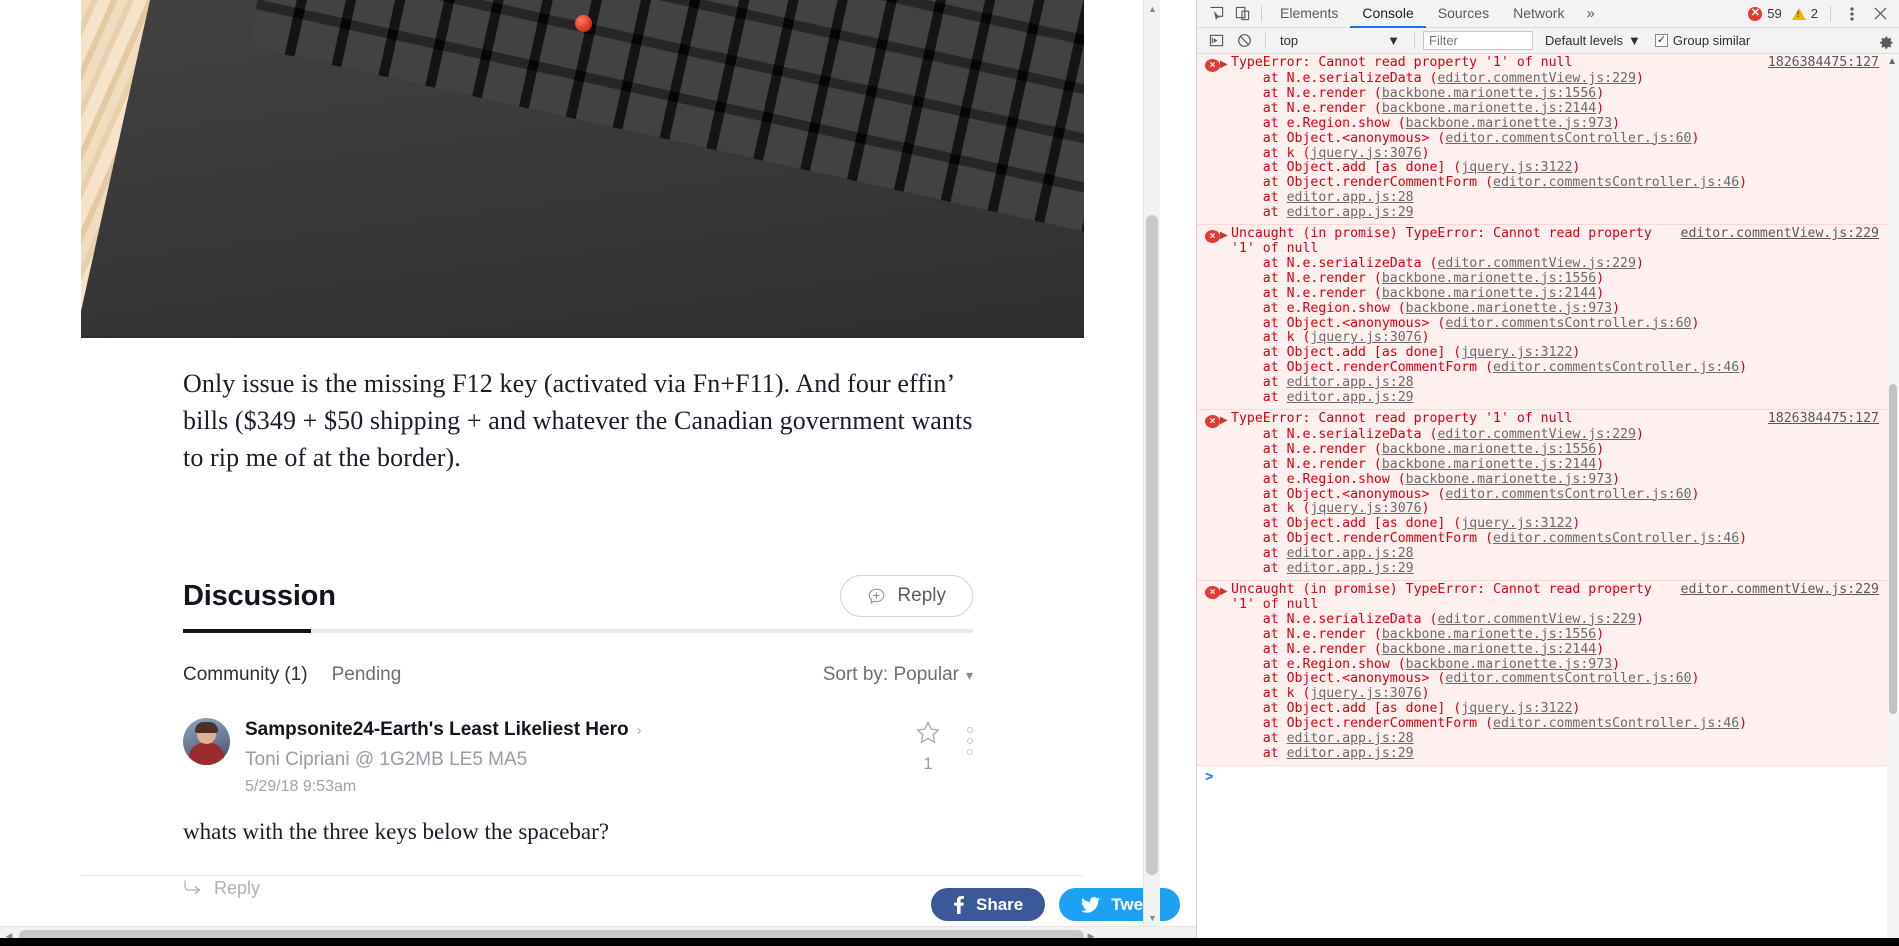 This screenshot has width=1899, height=946. What do you see at coordinates (1244, 41) in the screenshot?
I see `clear-console-icon` at bounding box center [1244, 41].